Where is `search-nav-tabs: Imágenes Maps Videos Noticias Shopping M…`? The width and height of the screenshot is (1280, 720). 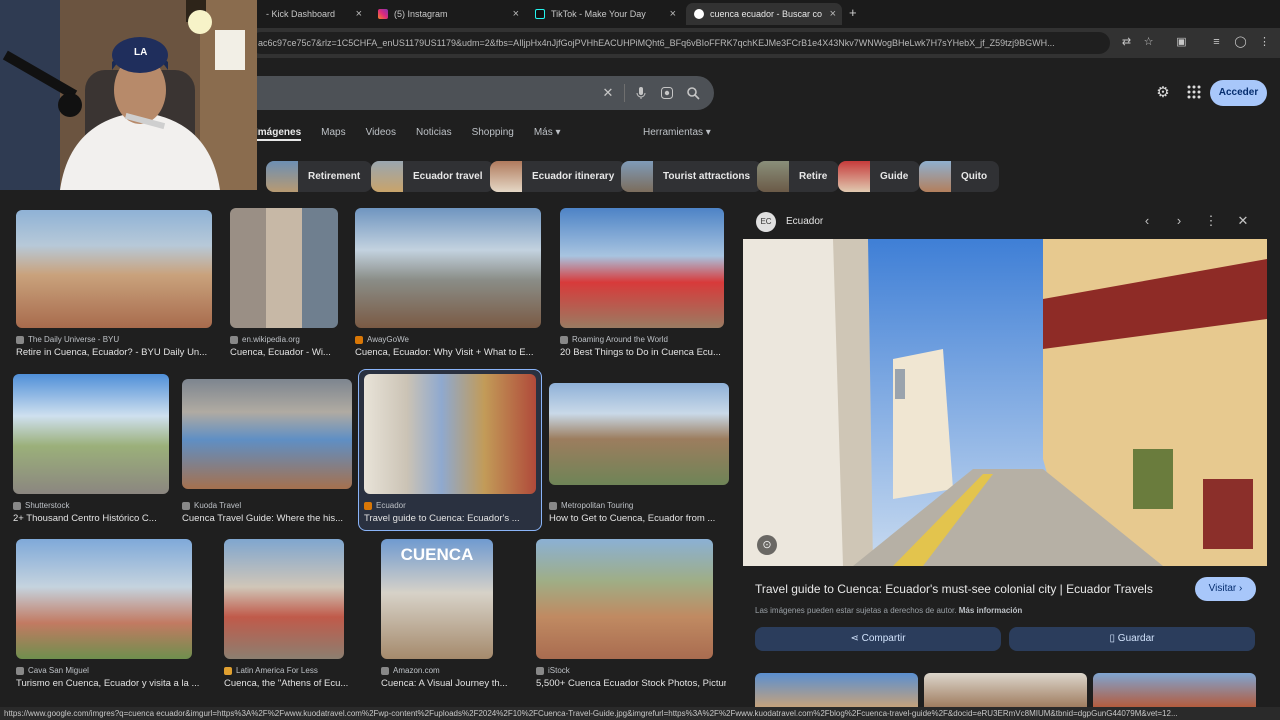 search-nav-tabs: Imágenes Maps Videos Noticias Shopping M… is located at coordinates (418, 134).